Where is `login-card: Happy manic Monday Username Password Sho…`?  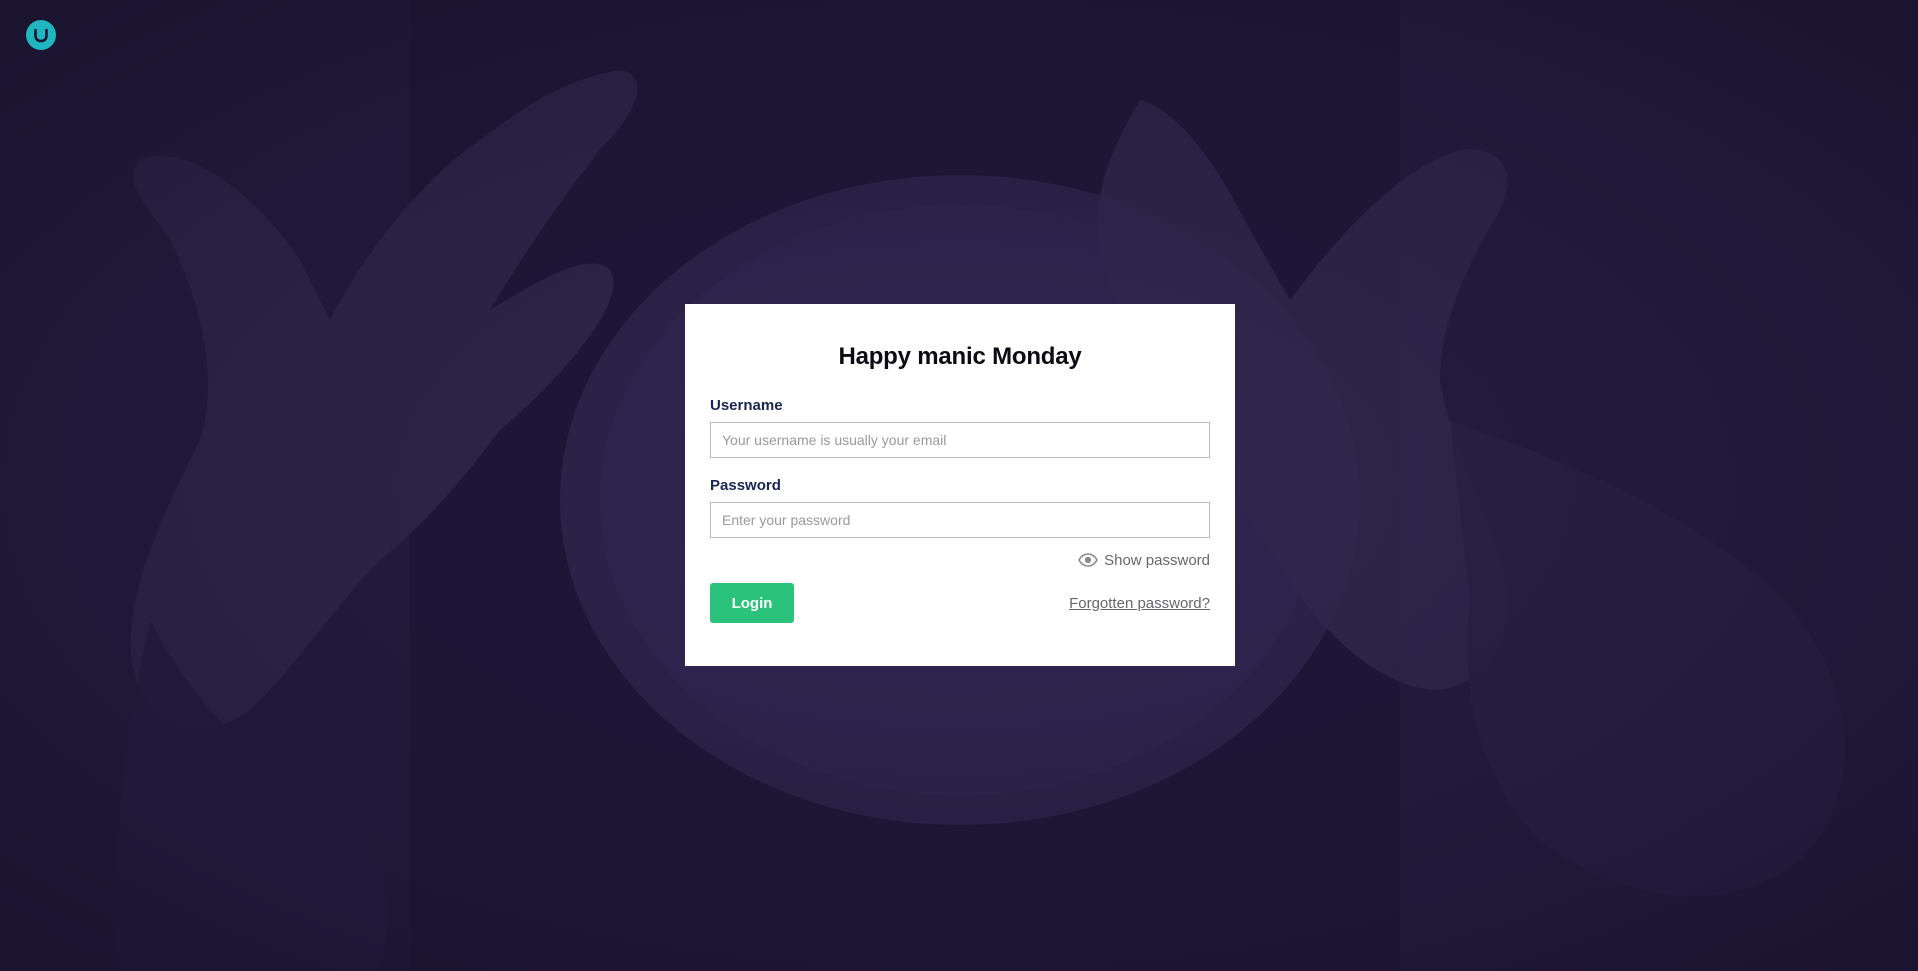
login-card: Happy manic Monday Username Password Sho… is located at coordinates (960, 485).